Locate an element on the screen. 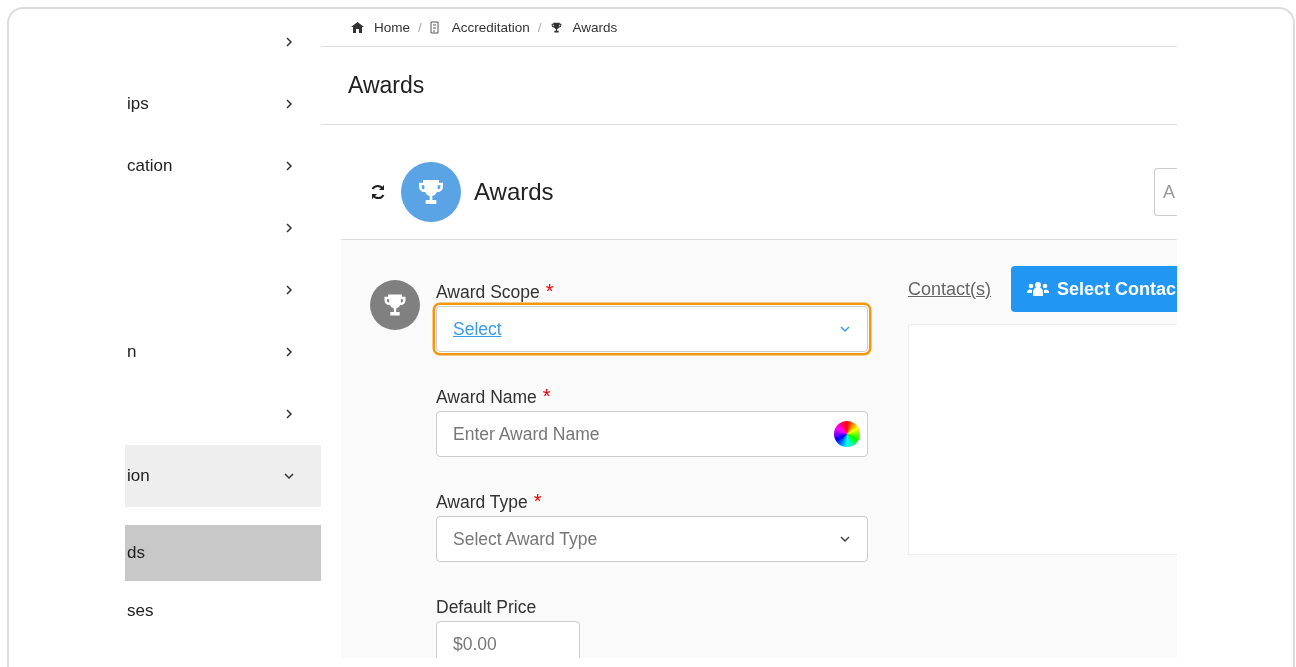  page-title: Awards is located at coordinates (749, 86).